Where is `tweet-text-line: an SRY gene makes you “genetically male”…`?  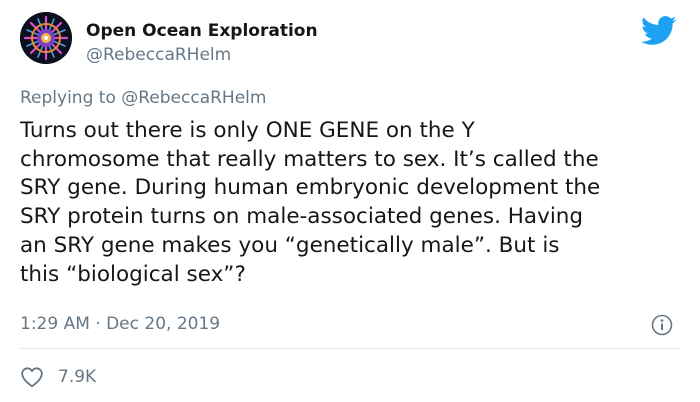 tweet-text-line: an SRY gene makes you “genetically male”… is located at coordinates (290, 245).